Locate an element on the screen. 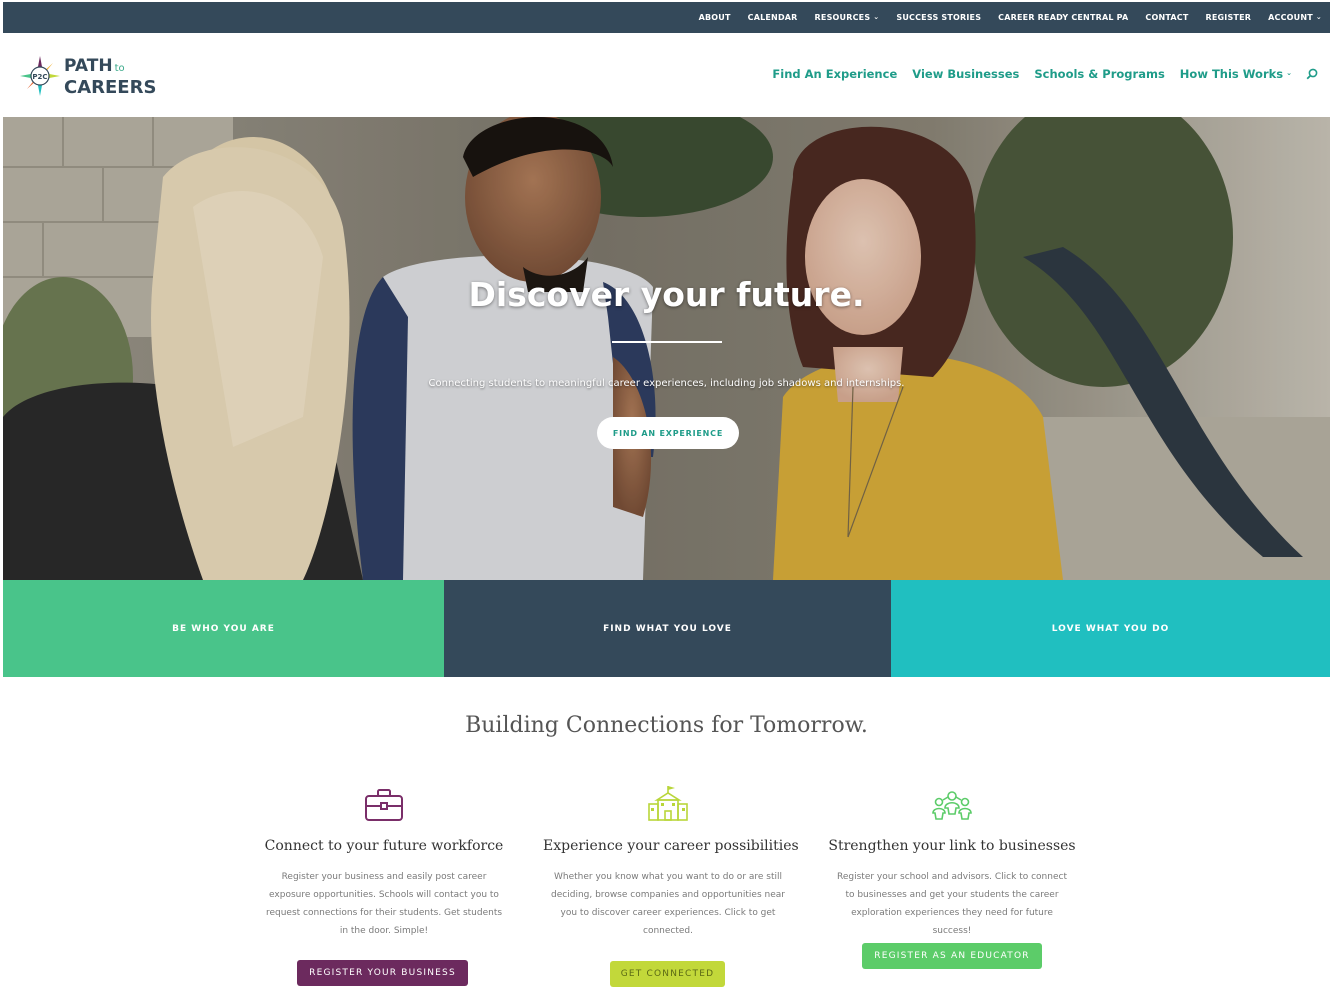 The height and width of the screenshot is (1002, 1330). site-logo: P2C PATH to CAREERS is located at coordinates (89, 76).